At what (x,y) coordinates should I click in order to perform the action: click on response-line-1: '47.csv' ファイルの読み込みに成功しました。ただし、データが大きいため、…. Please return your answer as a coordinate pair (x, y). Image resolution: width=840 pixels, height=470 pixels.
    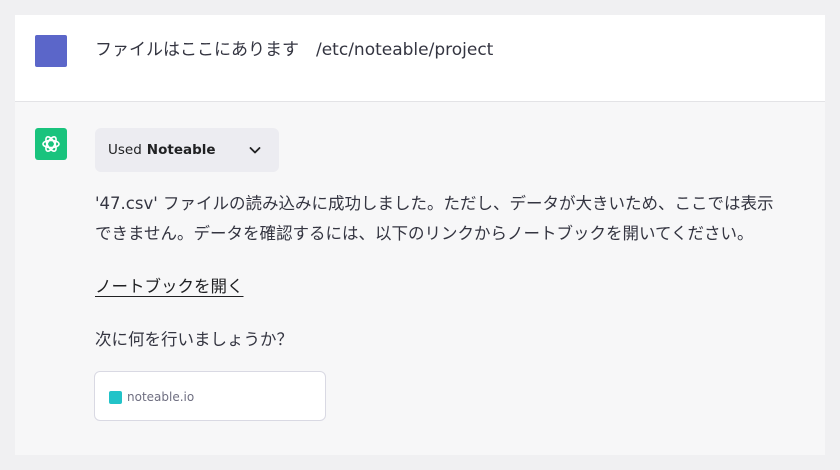
    Looking at the image, I should click on (434, 203).